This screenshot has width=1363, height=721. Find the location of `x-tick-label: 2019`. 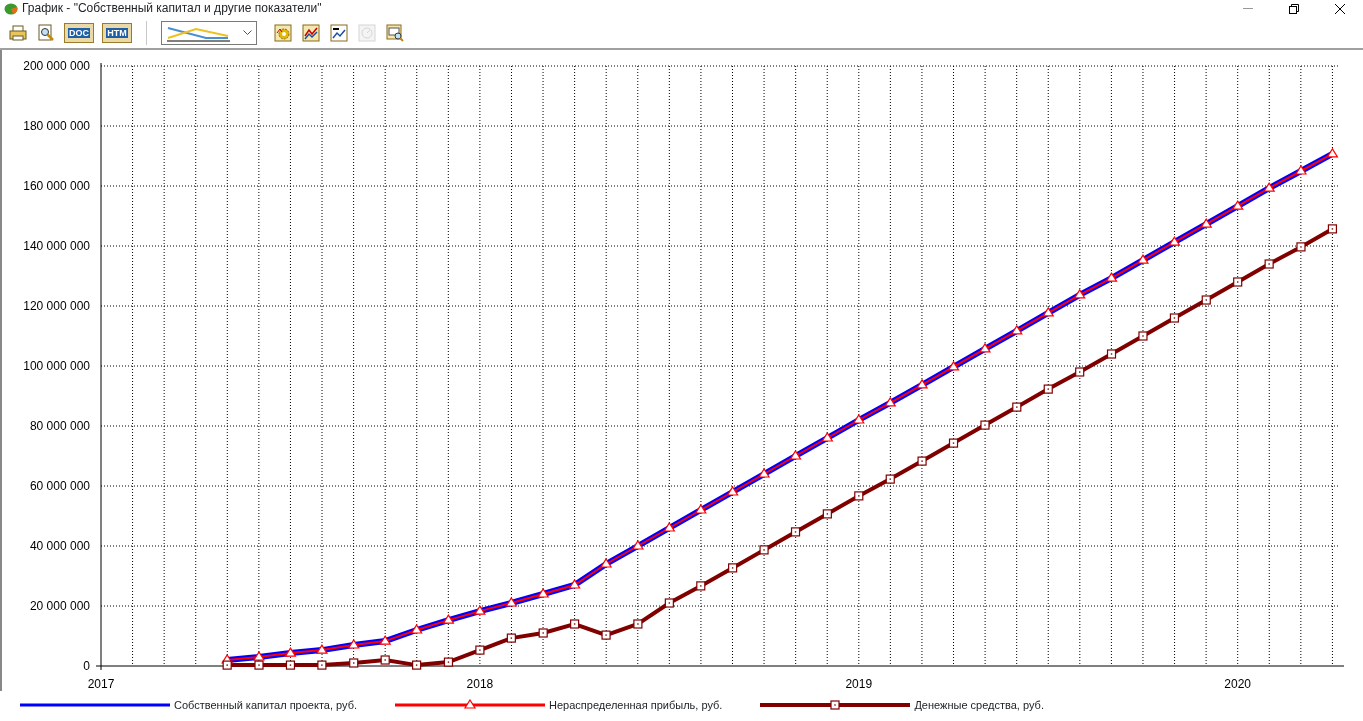

x-tick-label: 2019 is located at coordinates (859, 684).